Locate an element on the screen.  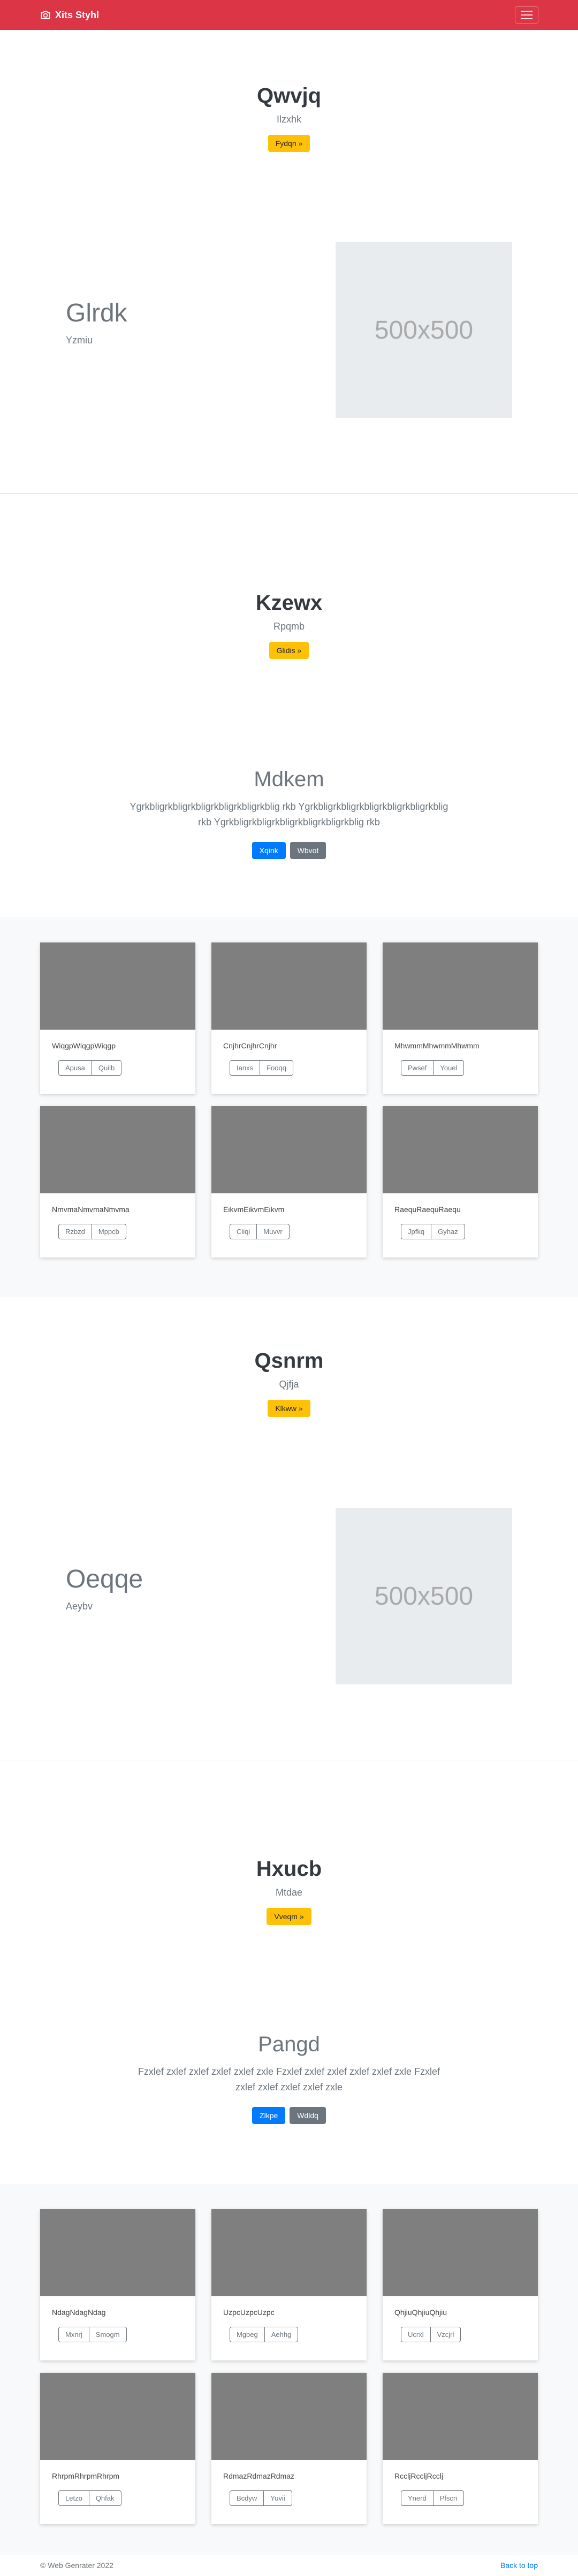
card-button-view: Jpfkq is located at coordinates (416, 1231).